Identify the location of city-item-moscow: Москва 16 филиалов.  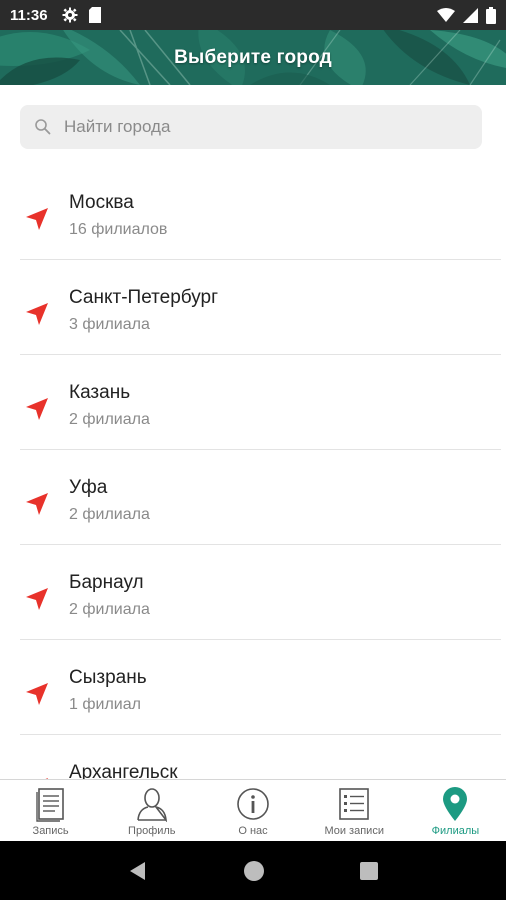
(260, 212).